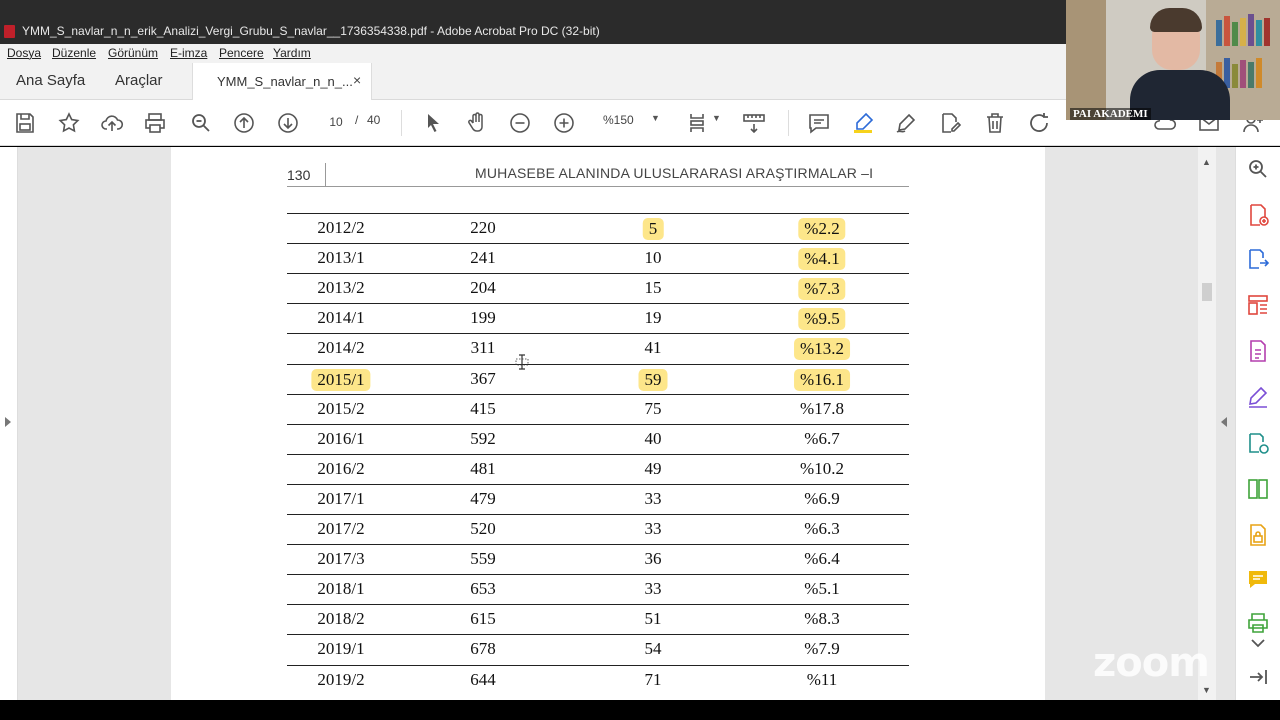 This screenshot has height=720, width=1280. I want to click on table-cell-b: 15, so click(653, 288).